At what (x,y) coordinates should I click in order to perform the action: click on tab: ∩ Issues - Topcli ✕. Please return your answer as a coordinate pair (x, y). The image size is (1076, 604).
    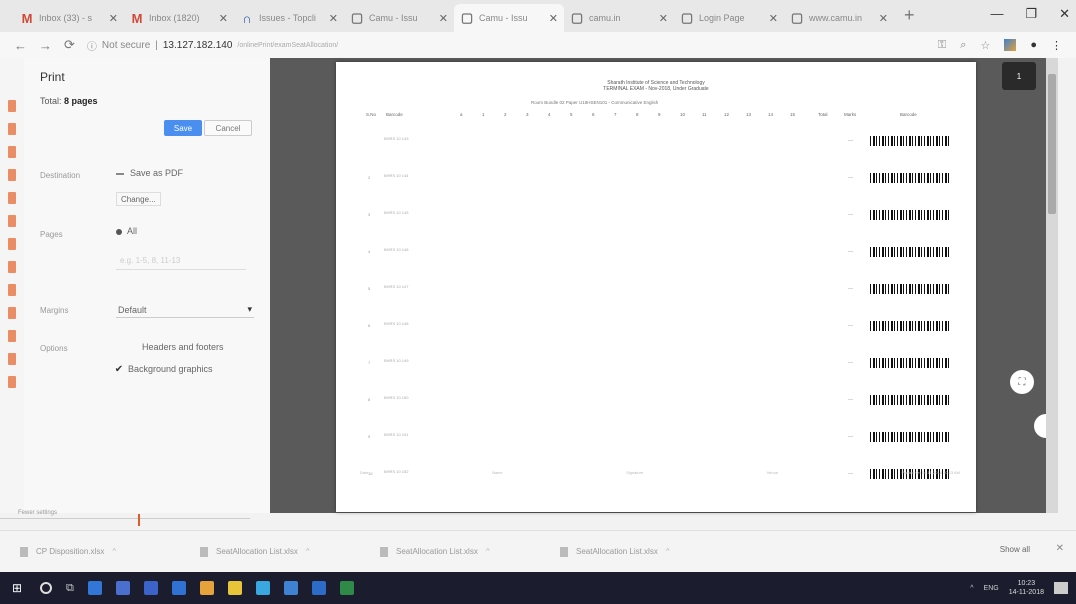
    Looking at the image, I should click on (289, 18).